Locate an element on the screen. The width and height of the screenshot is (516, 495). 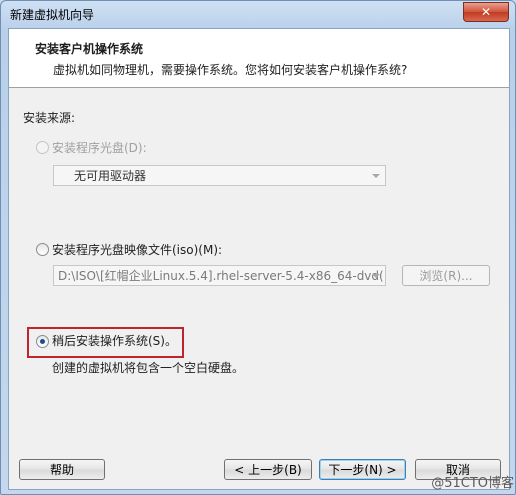
page-title: 安装客户机操作系统 is located at coordinates (89, 49).